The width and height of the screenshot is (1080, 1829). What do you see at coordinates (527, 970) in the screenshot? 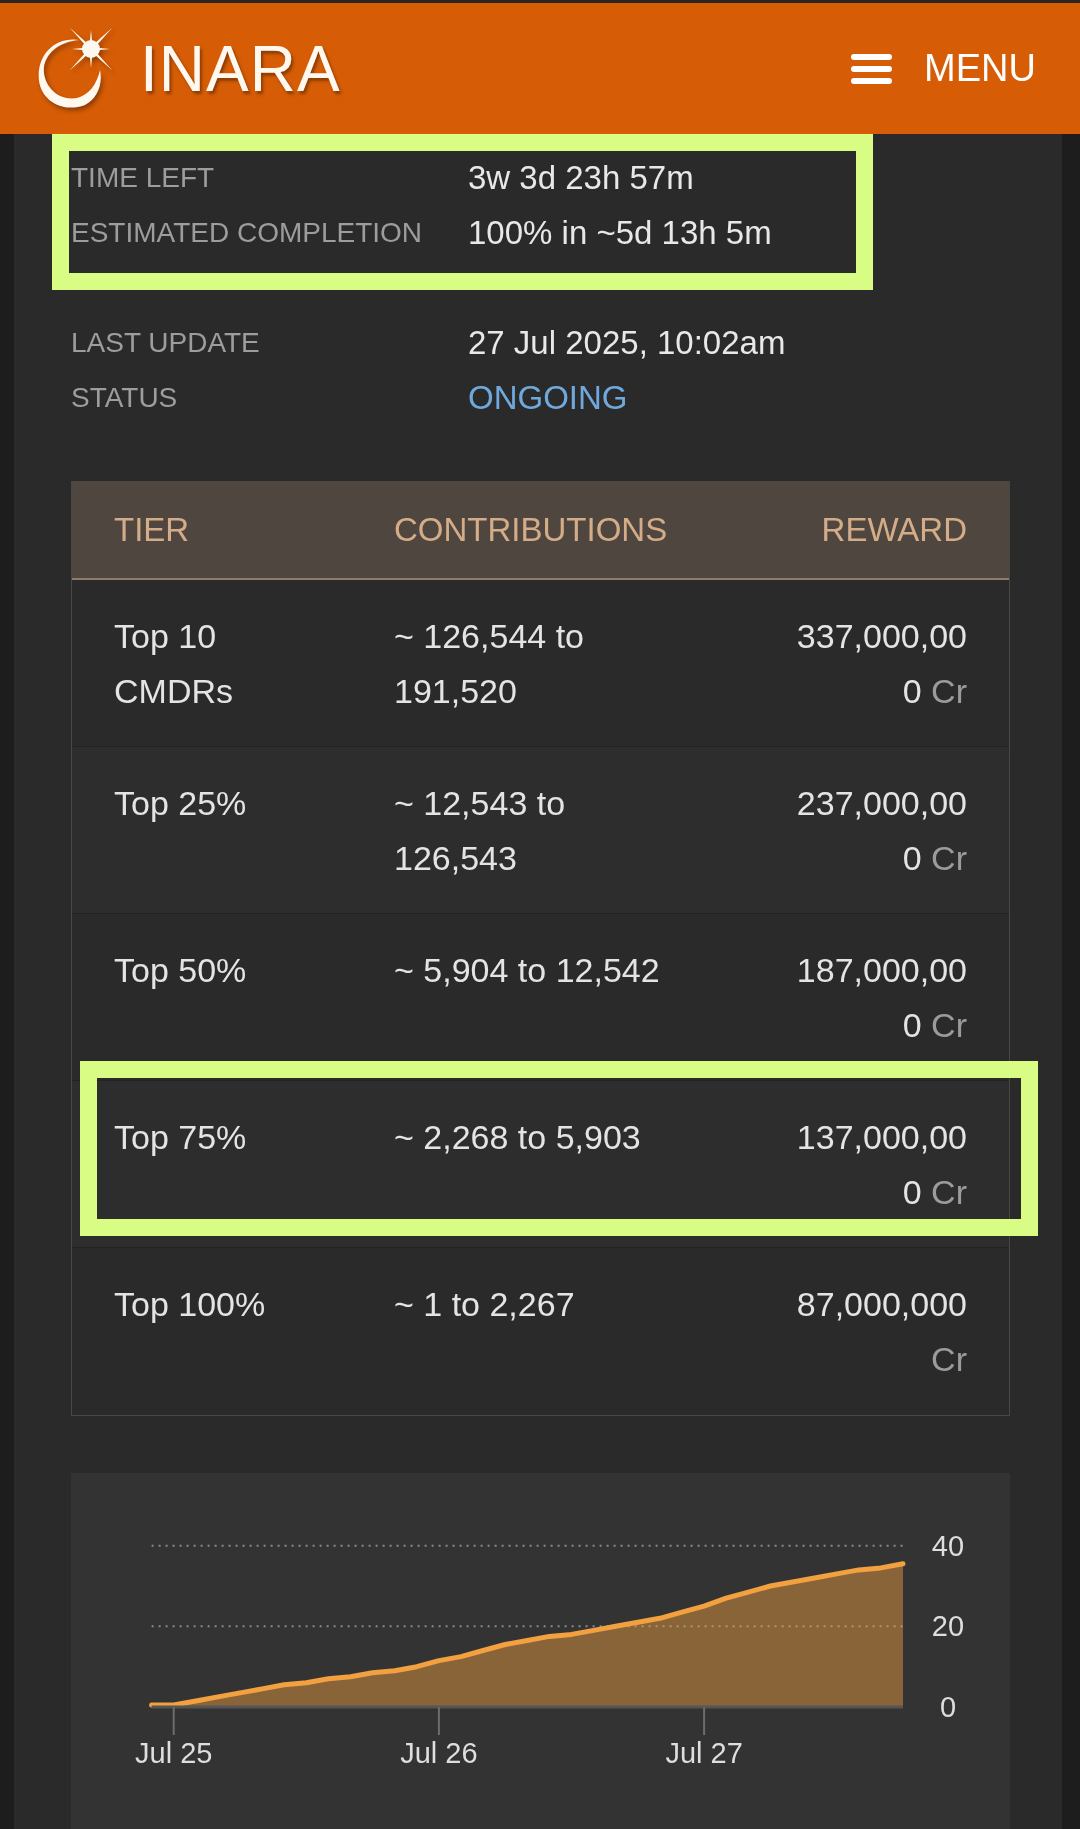
I see `contributions-cell-text: ~ 5,904 to 12,542` at bounding box center [527, 970].